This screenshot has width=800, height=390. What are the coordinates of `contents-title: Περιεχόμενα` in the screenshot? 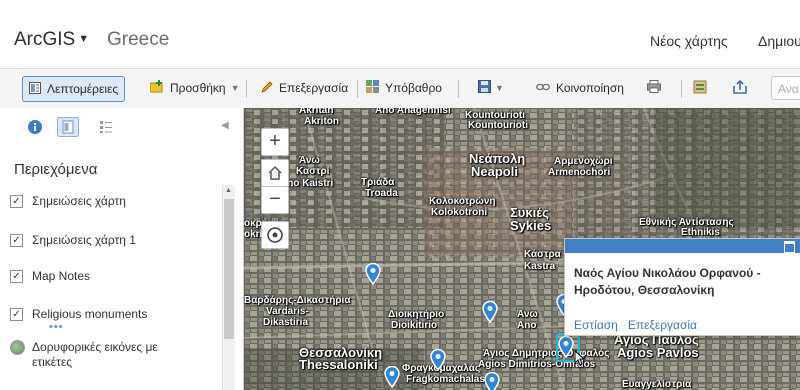 It's located at (56, 169).